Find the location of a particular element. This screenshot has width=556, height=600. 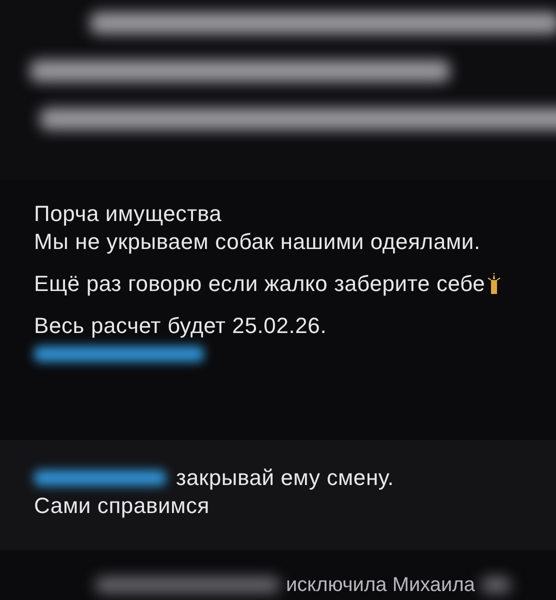

message-text: Ещё раз говорю если жалко заберите себе is located at coordinates (260, 284).